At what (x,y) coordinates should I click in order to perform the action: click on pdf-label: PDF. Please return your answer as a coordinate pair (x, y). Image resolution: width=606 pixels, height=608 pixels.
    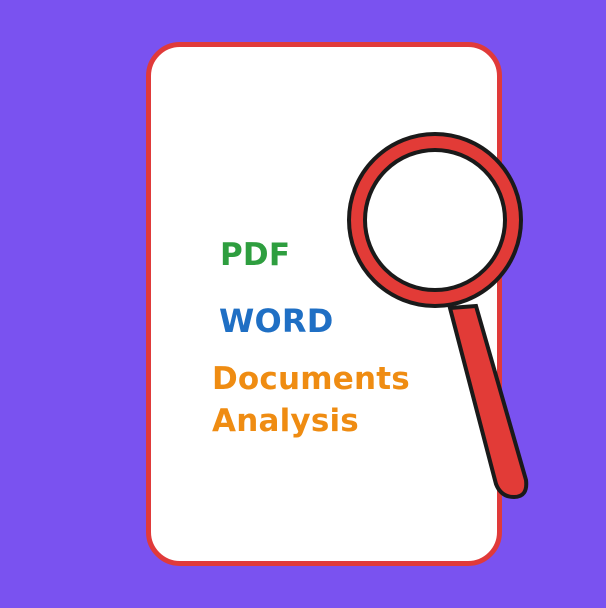
    Looking at the image, I should click on (255, 255).